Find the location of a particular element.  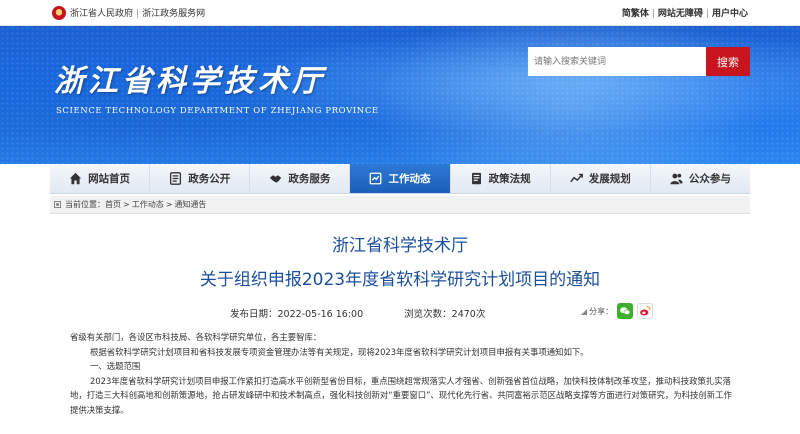

nav-item-label: 工作动态 is located at coordinates (409, 179).